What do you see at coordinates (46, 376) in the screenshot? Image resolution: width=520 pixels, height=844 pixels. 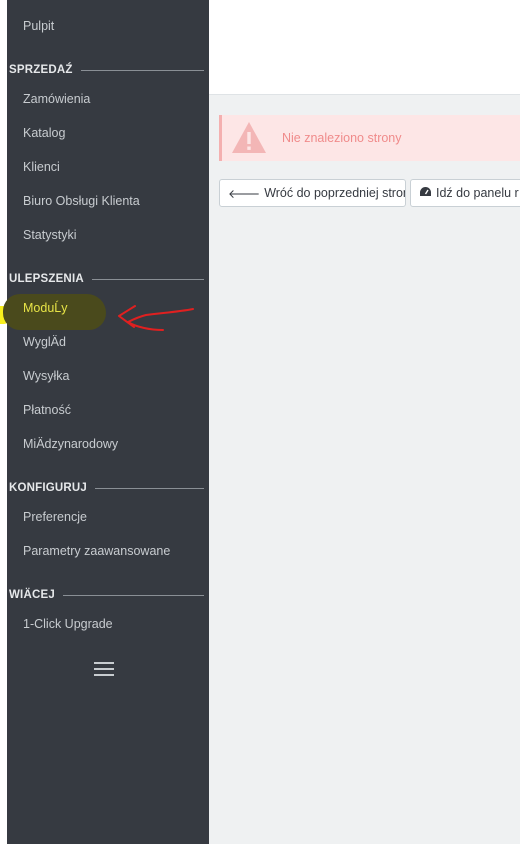 I see `sidebar-item-wysylka: Wysyłka` at bounding box center [46, 376].